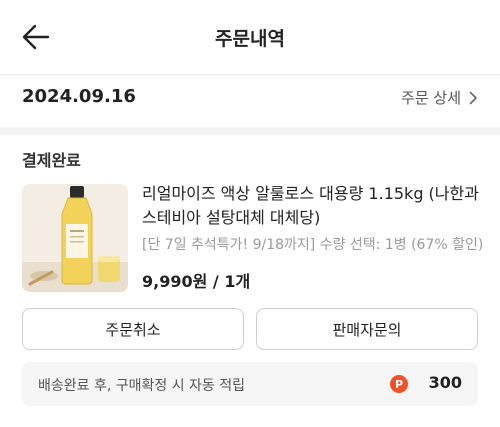  Describe the element at coordinates (431, 98) in the screenshot. I see `order-detail-label: 주문 상세` at that location.